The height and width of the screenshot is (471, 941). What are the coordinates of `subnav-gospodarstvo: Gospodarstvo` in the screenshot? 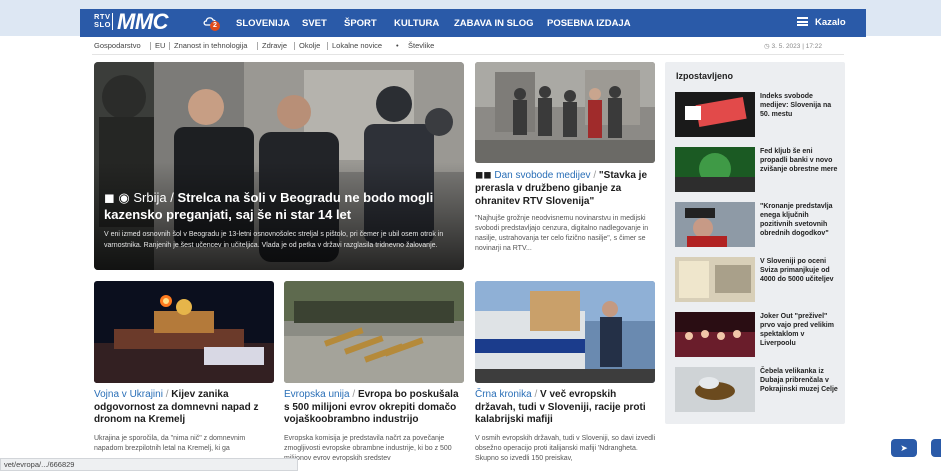 It's located at (117, 45).